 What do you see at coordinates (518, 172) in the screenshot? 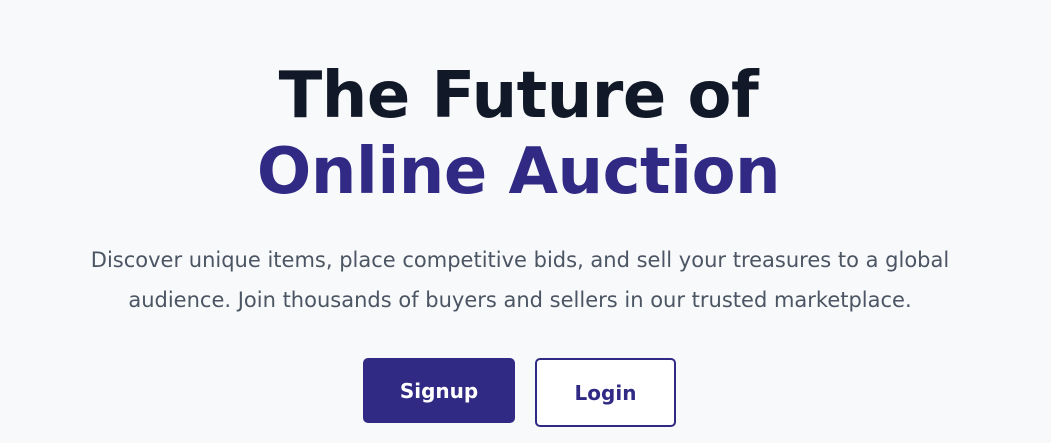
I see `hero-title-line-2: Online Auction` at bounding box center [518, 172].